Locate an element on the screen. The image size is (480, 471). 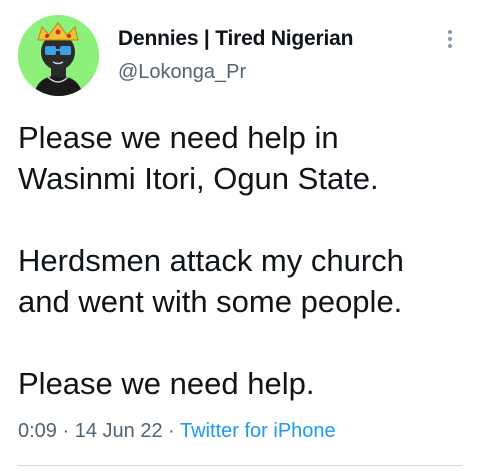
tweet-line: Please we need help. is located at coordinates (166, 383).